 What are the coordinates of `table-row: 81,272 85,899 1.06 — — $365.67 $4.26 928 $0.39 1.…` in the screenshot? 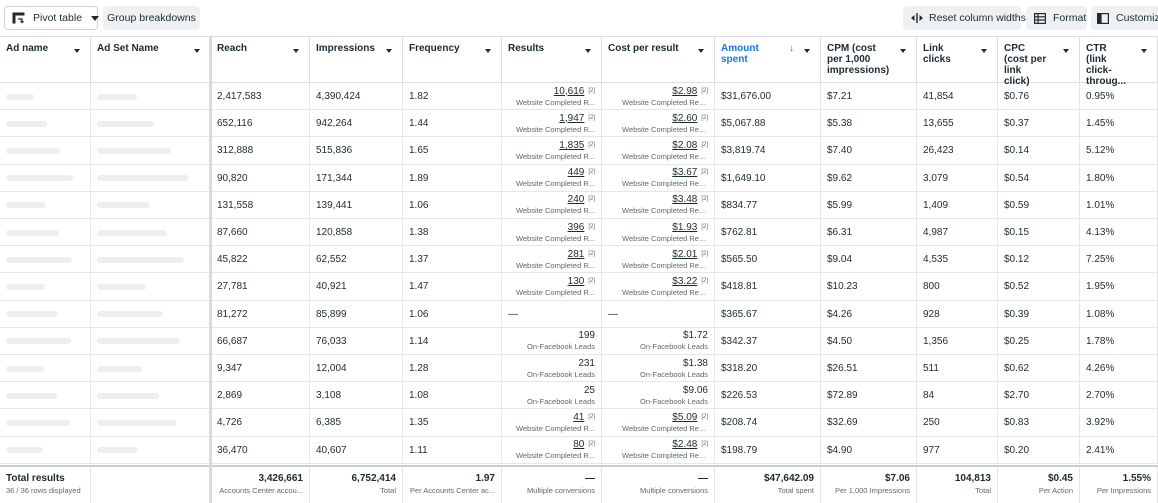 It's located at (579, 314).